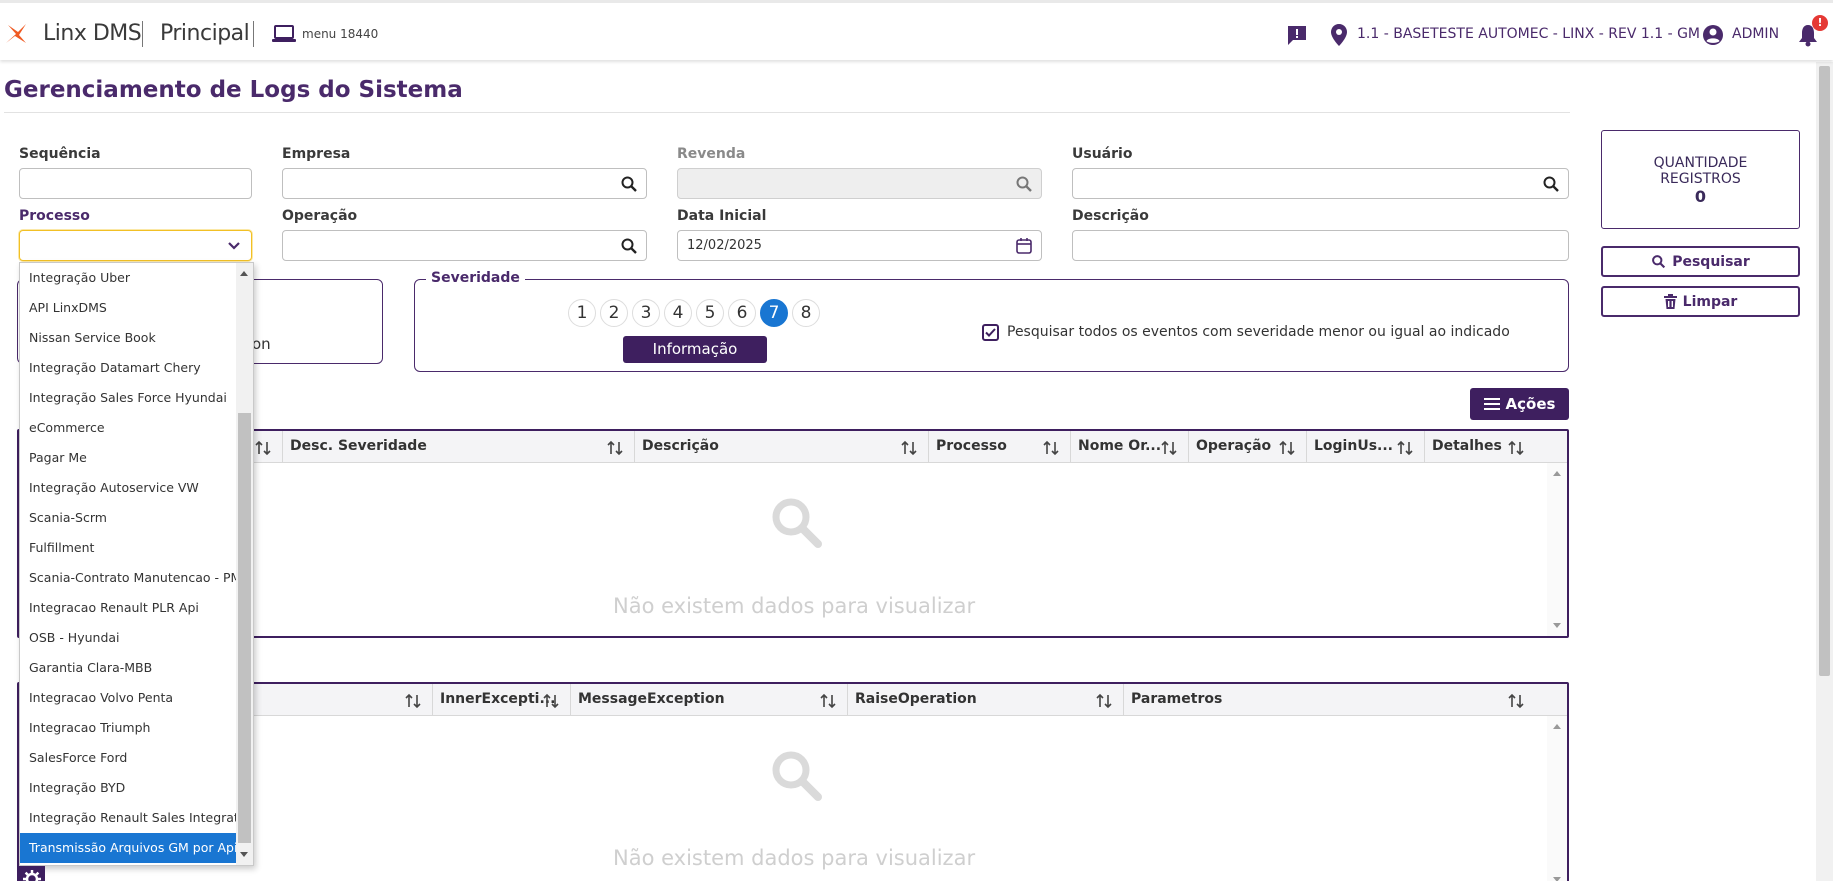 Image resolution: width=1833 pixels, height=881 pixels. What do you see at coordinates (16, 34) in the screenshot?
I see `linx-logo-icon` at bounding box center [16, 34].